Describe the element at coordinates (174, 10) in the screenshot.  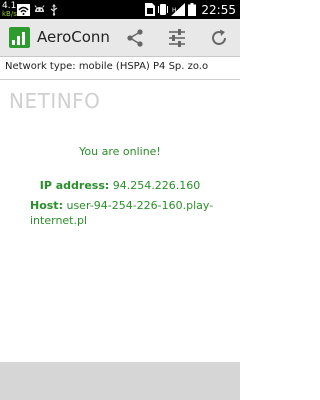
I see `svg-text: H` at that location.